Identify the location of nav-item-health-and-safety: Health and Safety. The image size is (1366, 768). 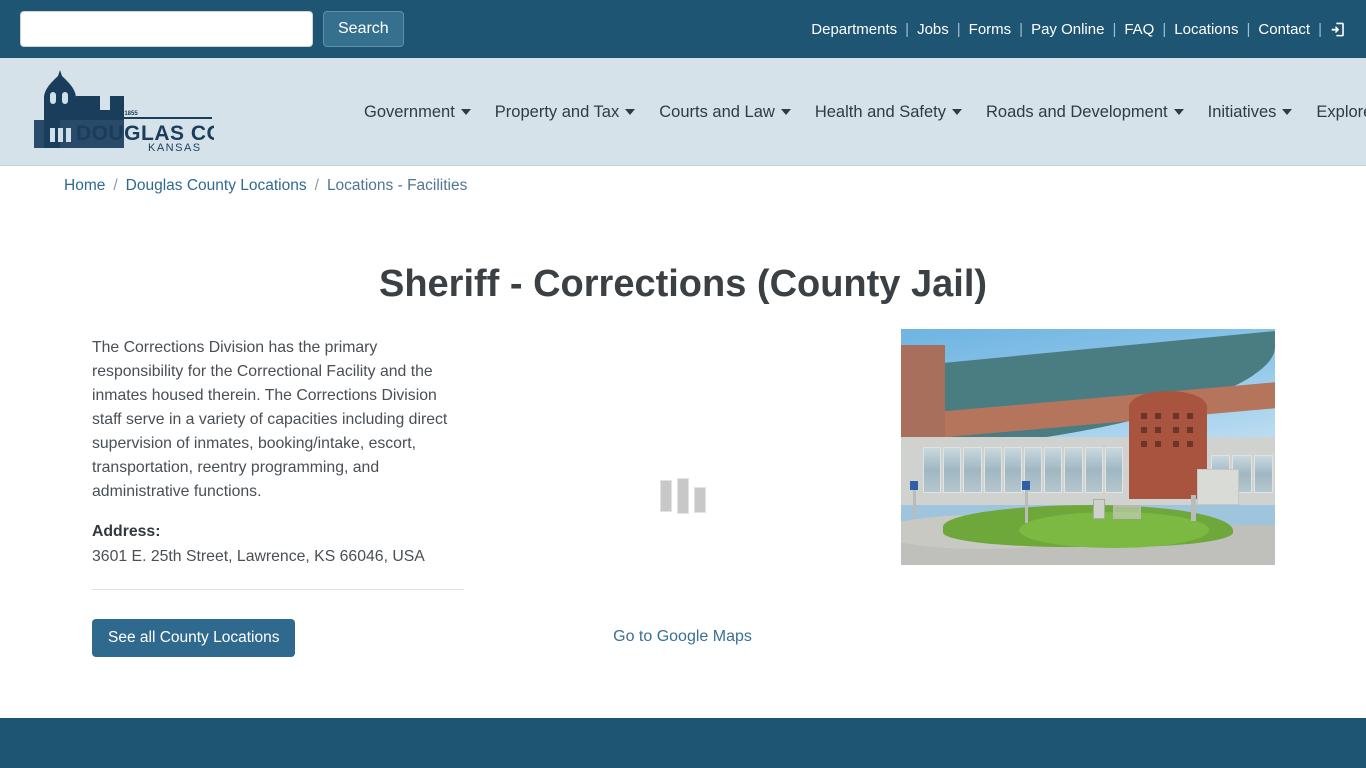
(888, 112).